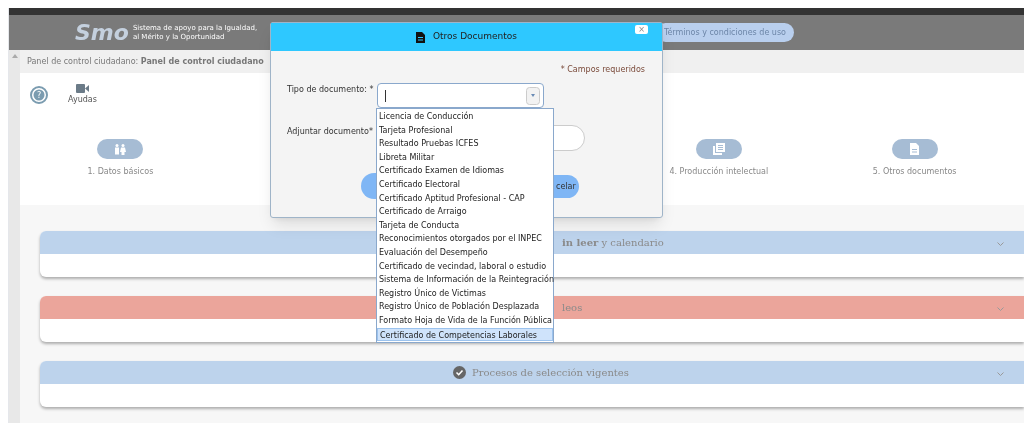  What do you see at coordinates (330, 90) in the screenshot?
I see `field-label: Tipo de documento: *` at bounding box center [330, 90].